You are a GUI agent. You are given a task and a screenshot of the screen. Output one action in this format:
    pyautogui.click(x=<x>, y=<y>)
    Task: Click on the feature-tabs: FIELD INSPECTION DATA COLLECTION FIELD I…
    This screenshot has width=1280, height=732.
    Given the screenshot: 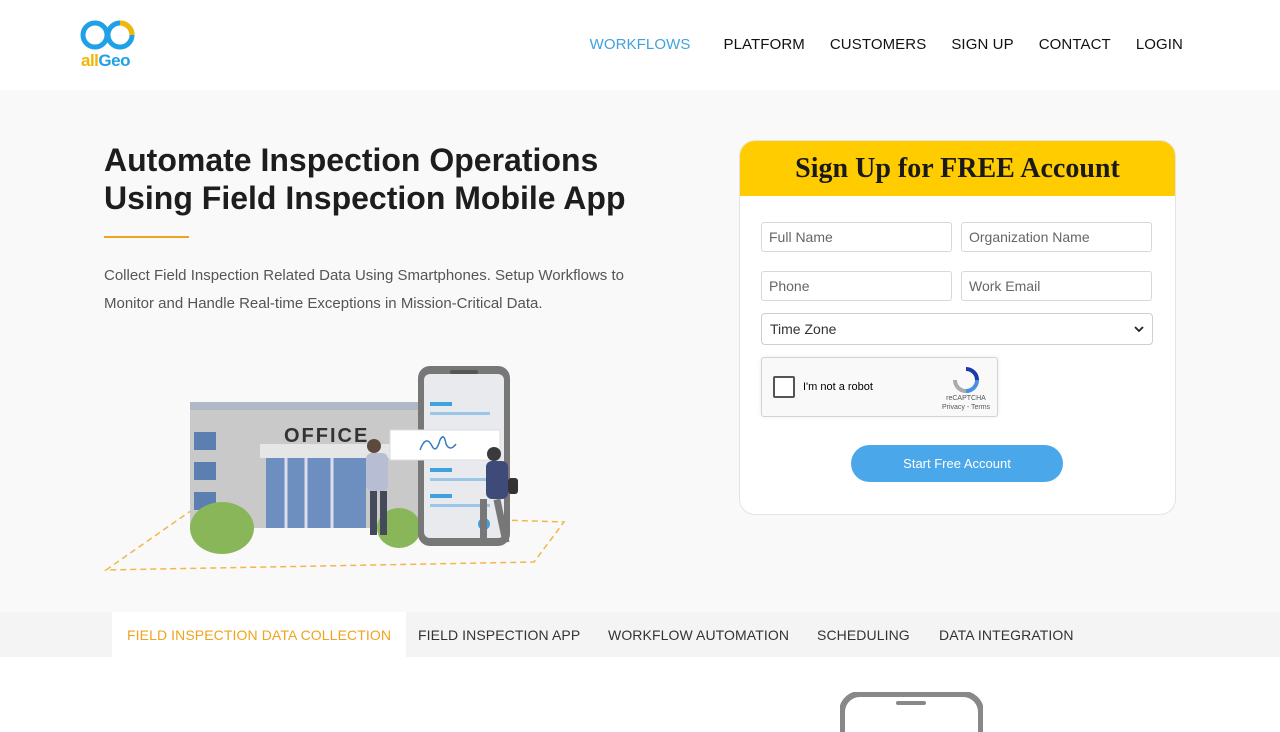 What is the action you would take?
    pyautogui.click(x=640, y=634)
    